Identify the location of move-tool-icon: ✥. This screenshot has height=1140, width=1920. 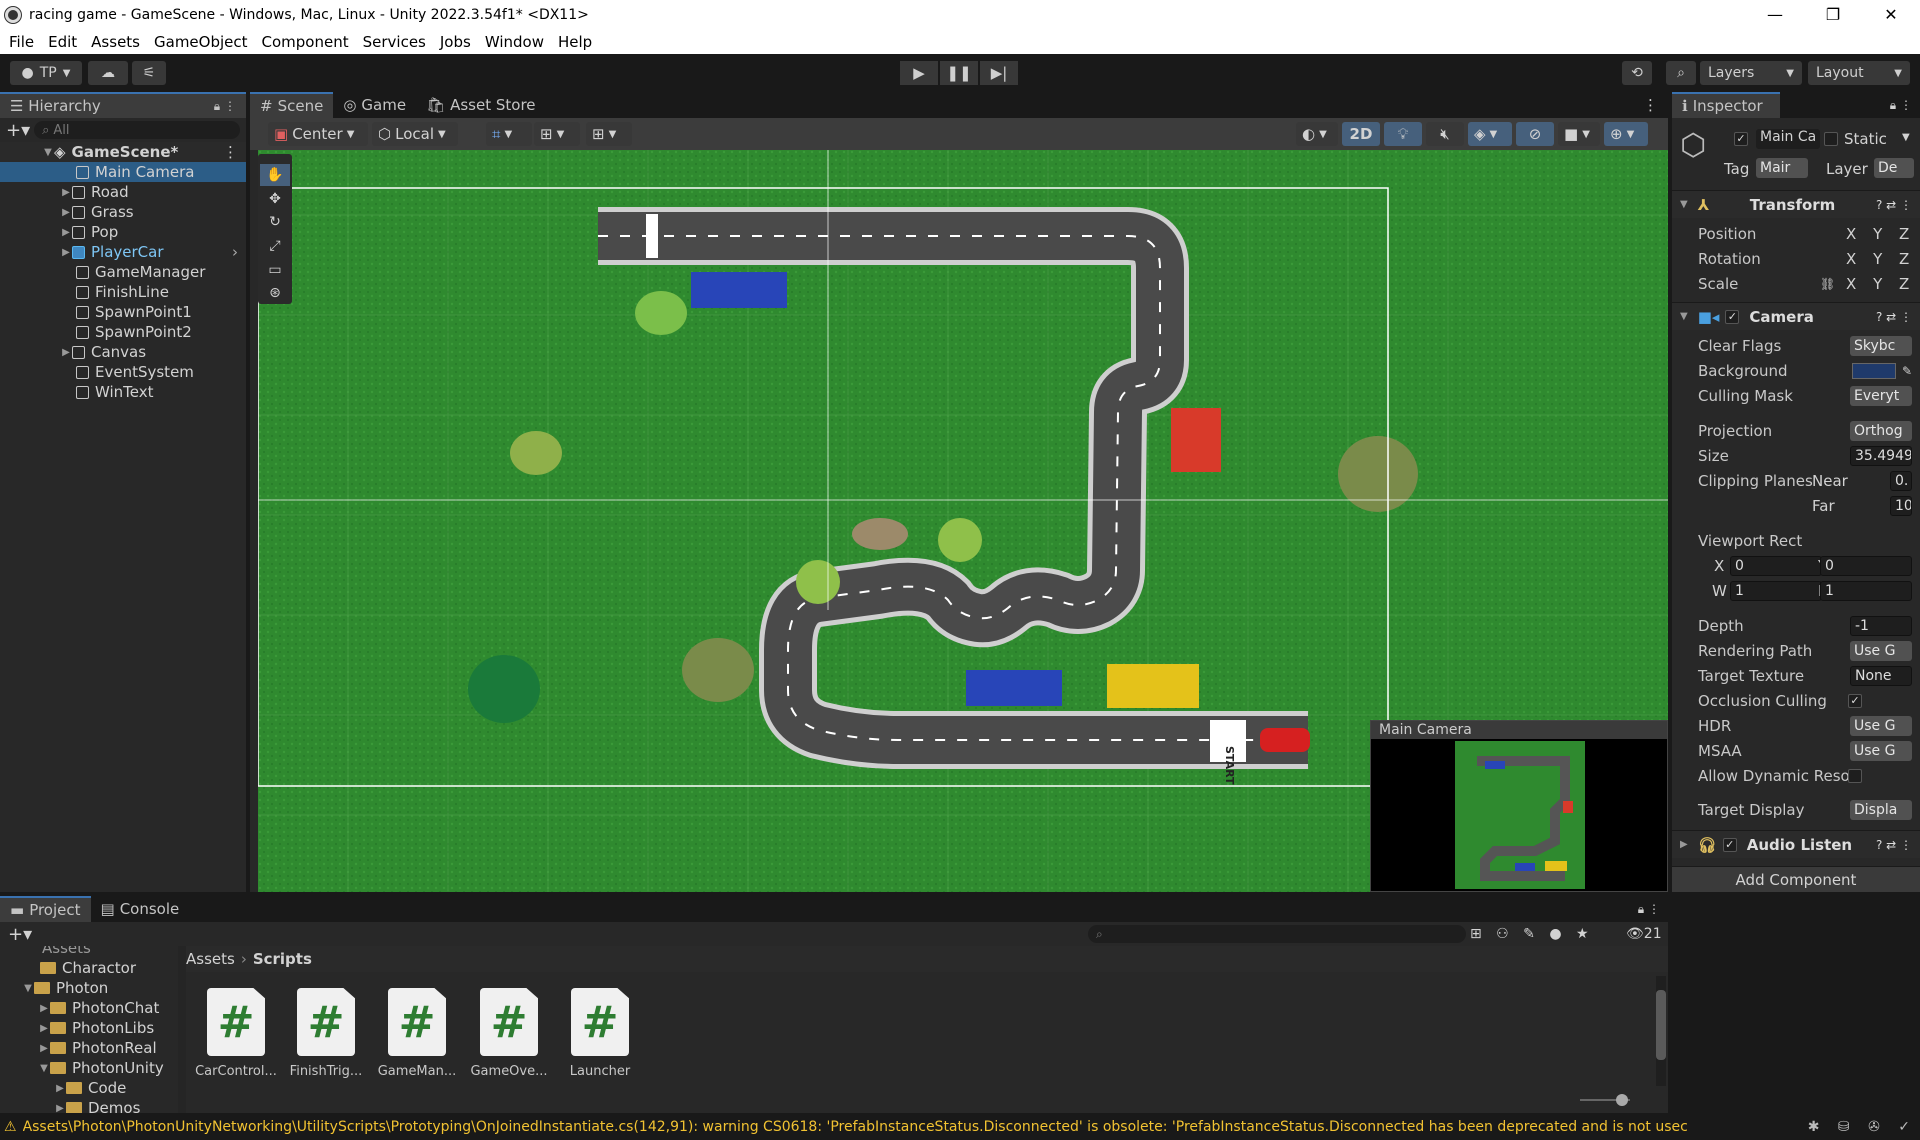
(275, 199).